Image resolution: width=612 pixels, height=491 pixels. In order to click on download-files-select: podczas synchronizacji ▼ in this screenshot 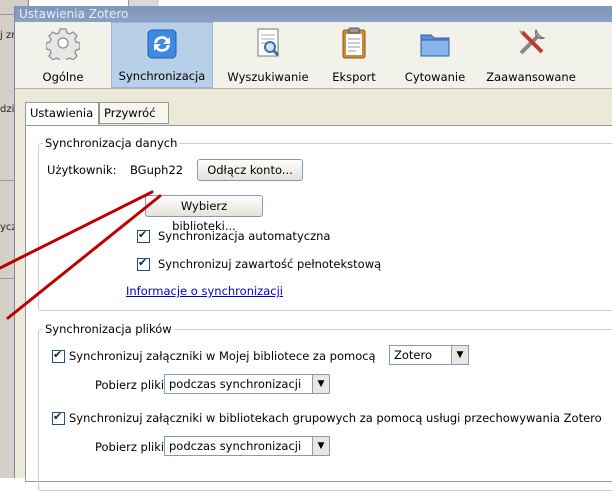, I will do `click(247, 384)`.